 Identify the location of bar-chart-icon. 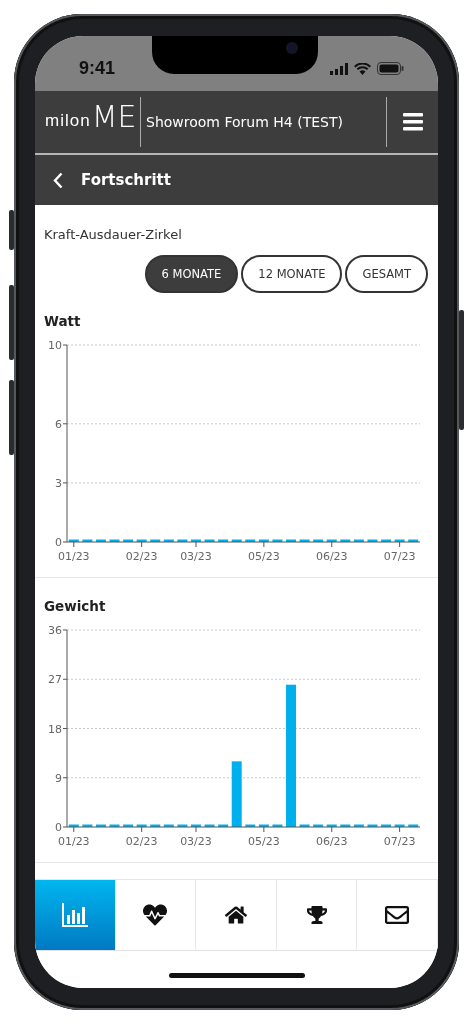
(74, 915).